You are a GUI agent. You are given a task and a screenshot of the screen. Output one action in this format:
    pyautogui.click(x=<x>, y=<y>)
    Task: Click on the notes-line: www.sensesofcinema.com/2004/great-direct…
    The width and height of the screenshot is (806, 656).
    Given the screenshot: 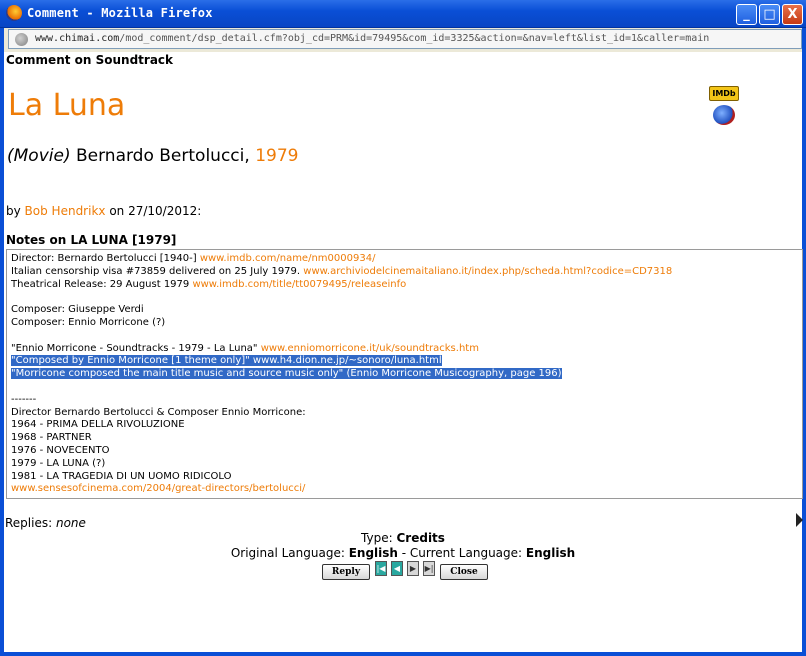 What is the action you would take?
    pyautogui.click(x=404, y=489)
    